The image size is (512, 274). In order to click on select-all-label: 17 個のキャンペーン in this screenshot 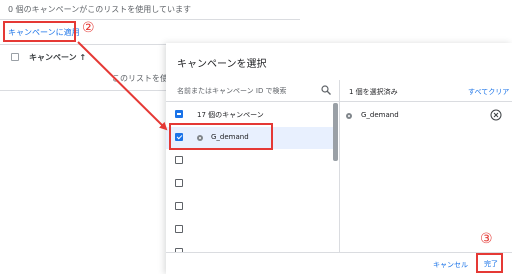, I will do `click(230, 115)`.